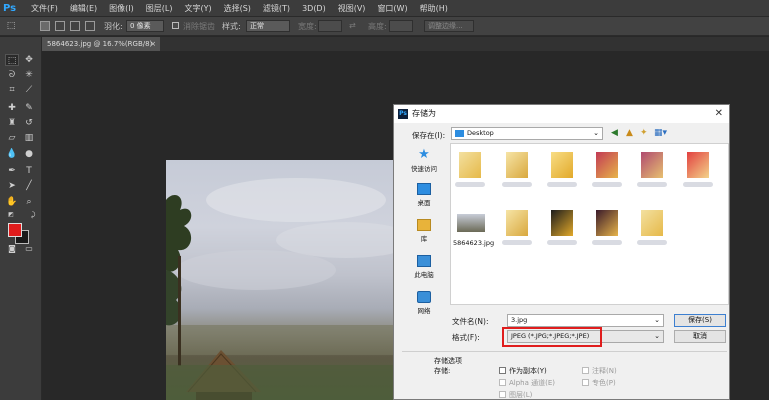  What do you see at coordinates (276, 8) in the screenshot?
I see `menu-filter: 滤镜(T)` at bounding box center [276, 8].